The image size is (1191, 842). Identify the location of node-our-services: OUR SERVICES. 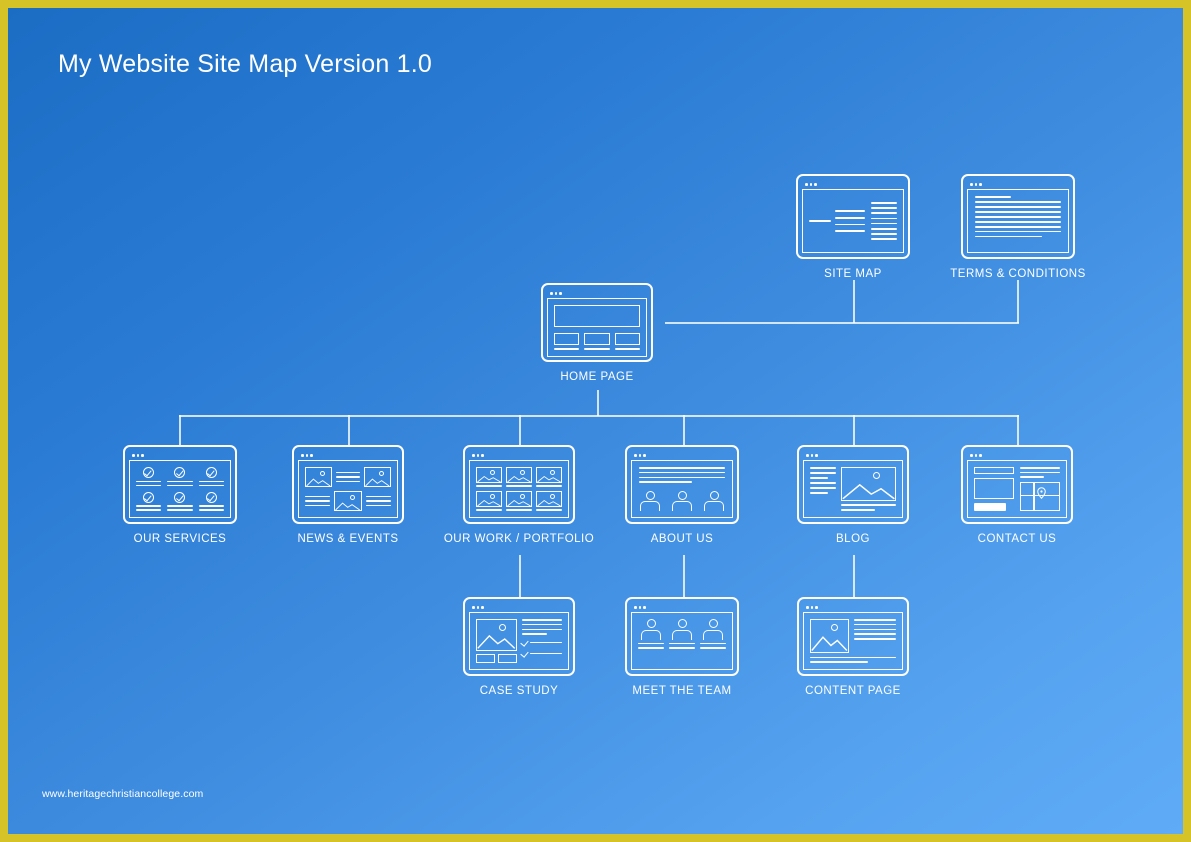
(180, 495).